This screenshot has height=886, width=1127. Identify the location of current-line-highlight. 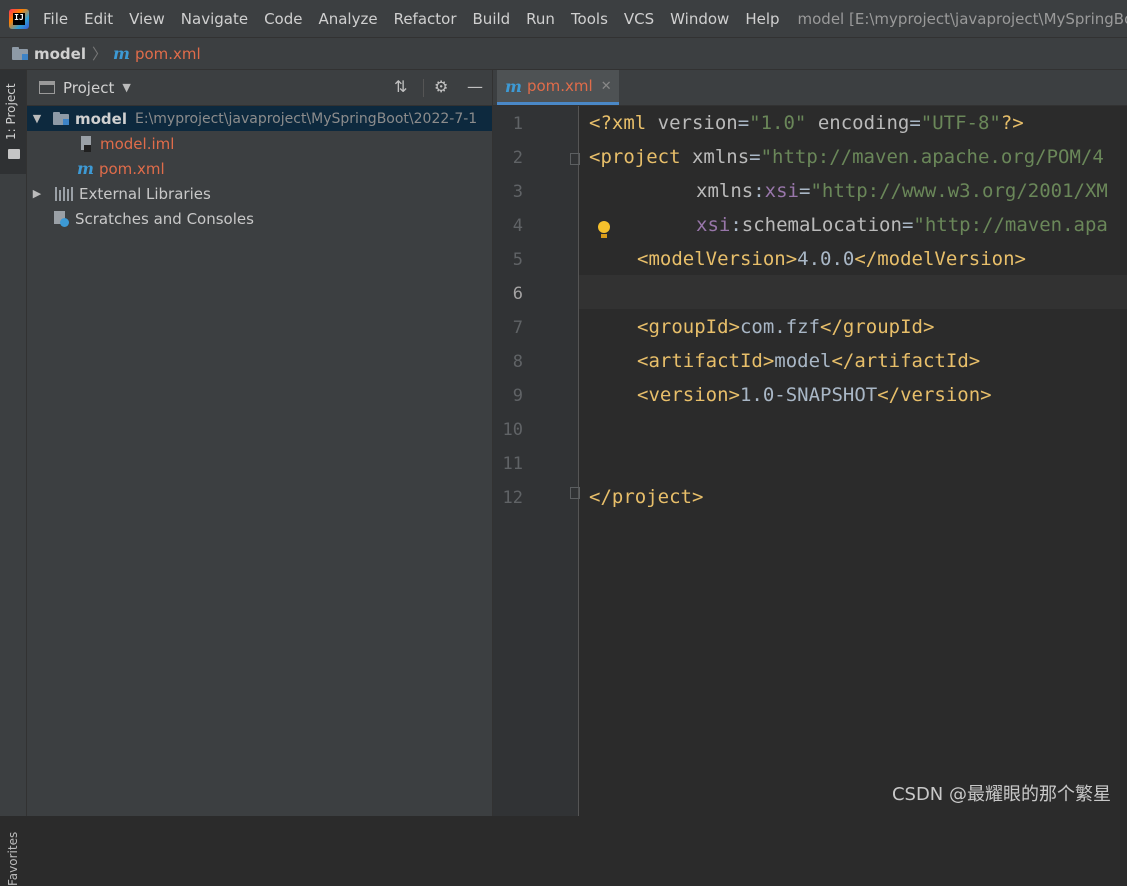
(853, 292).